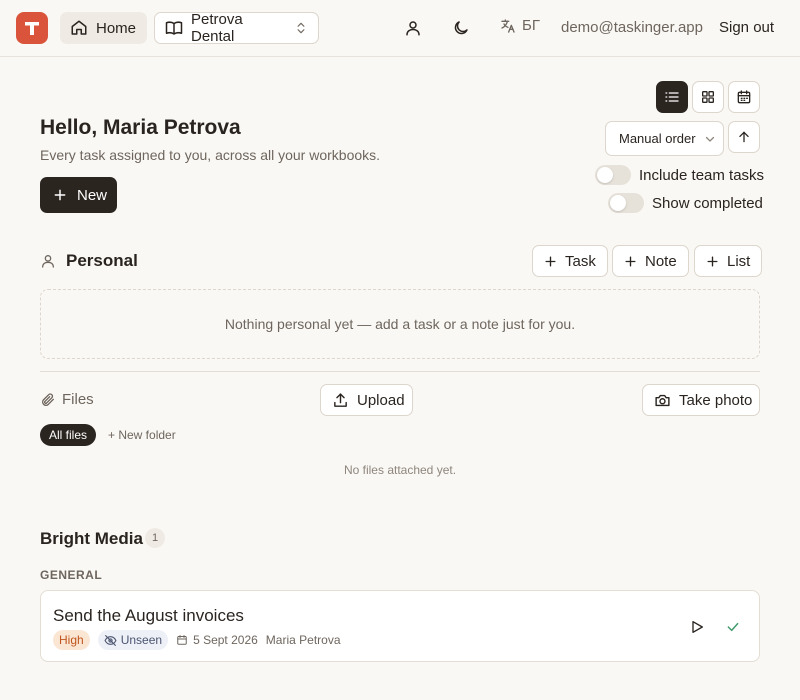 This screenshot has height=700, width=800. I want to click on profile-button, so click(413, 28).